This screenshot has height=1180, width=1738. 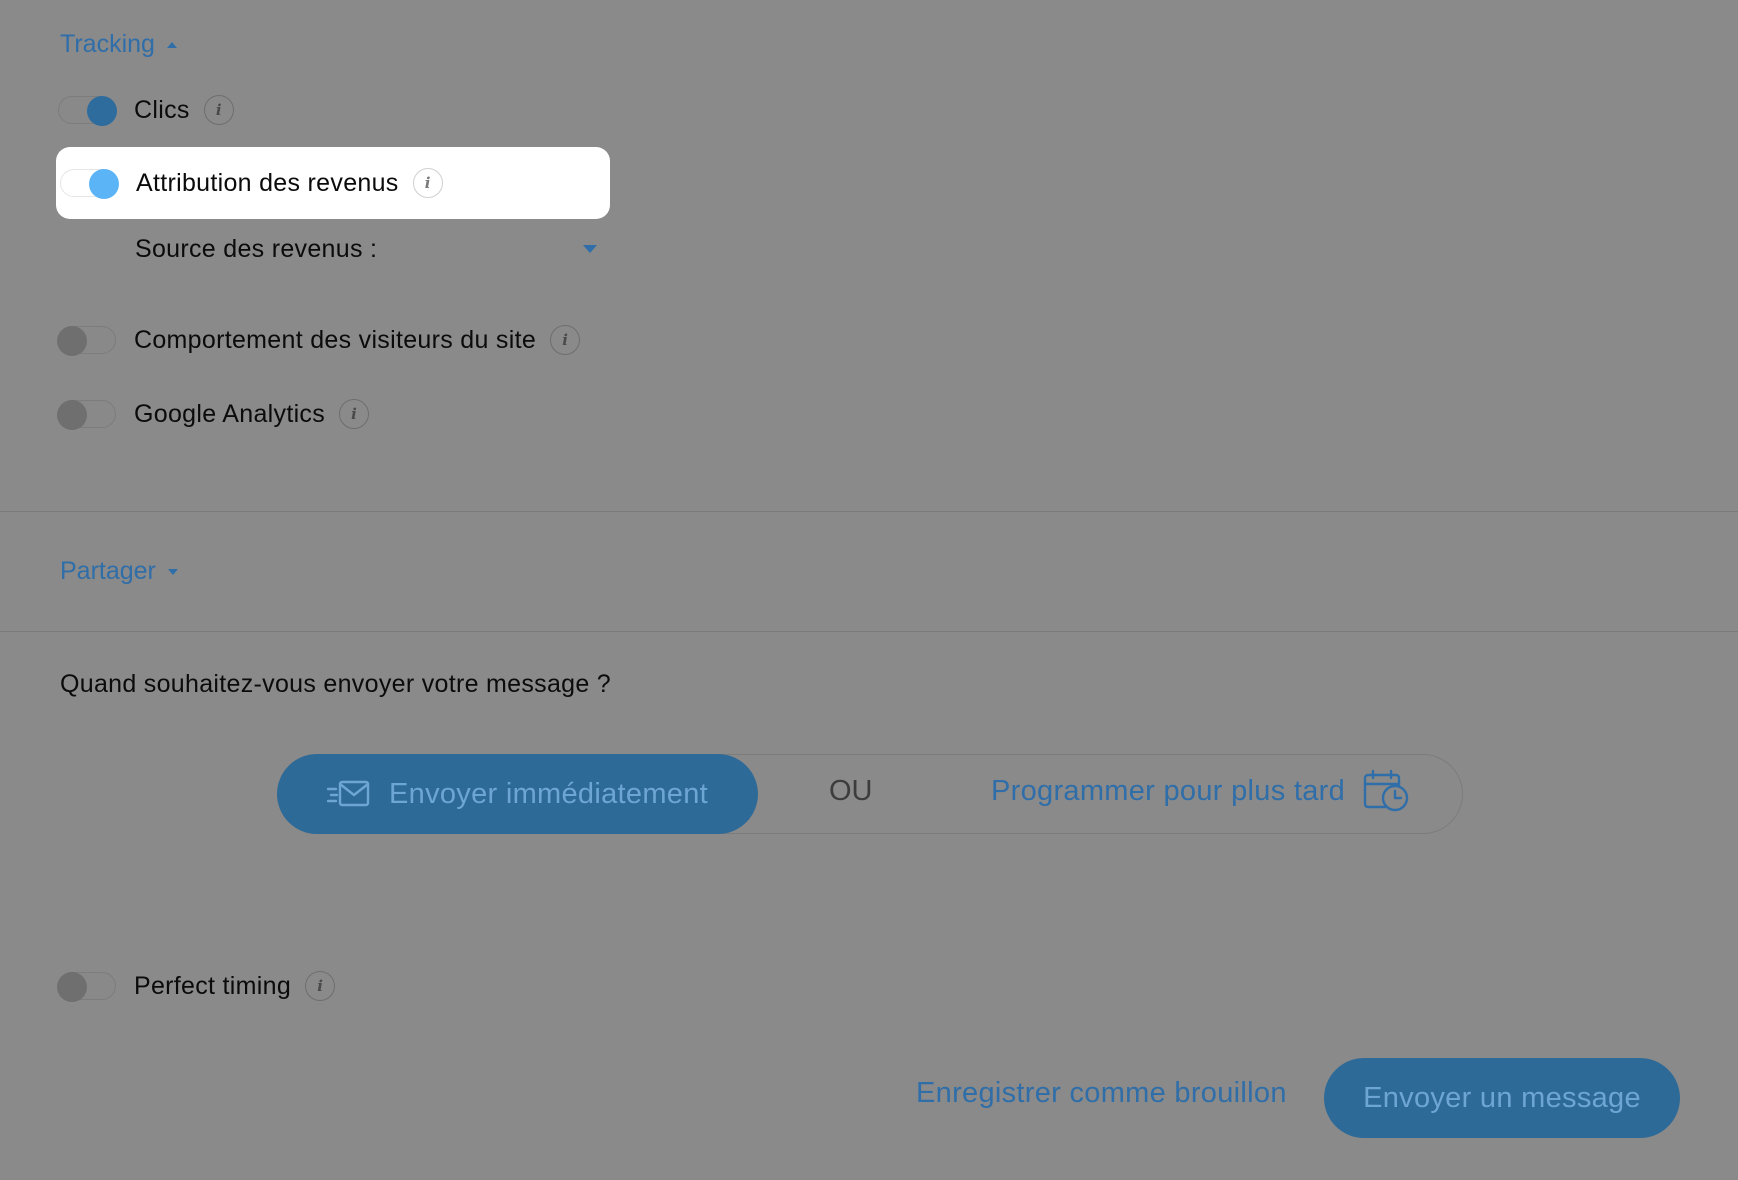 I want to click on toggle-row-perfect-timing: Perfect timing i, so click(x=196, y=986).